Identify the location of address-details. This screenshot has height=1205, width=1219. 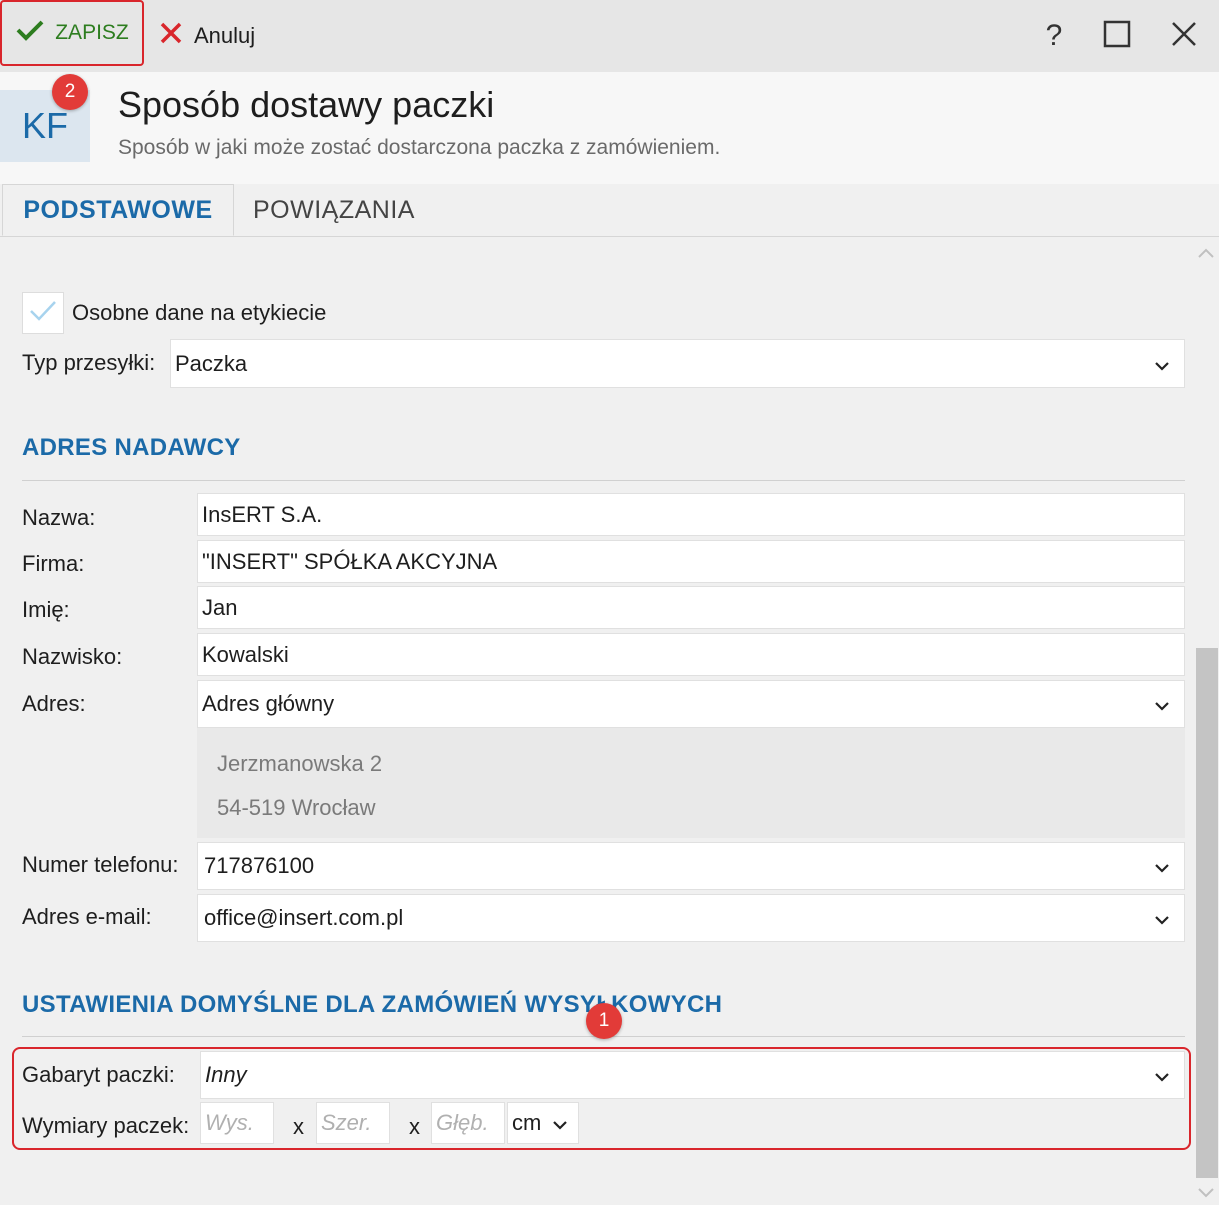
(691, 783).